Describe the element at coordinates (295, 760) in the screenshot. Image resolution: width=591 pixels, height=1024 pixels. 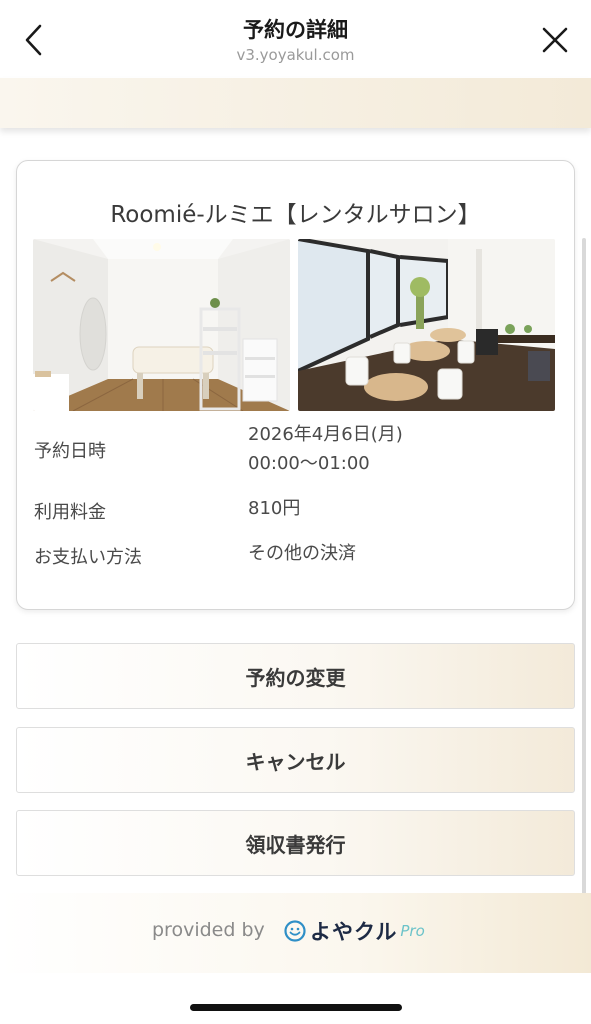
I see `cancel-button: キャンセル` at that location.